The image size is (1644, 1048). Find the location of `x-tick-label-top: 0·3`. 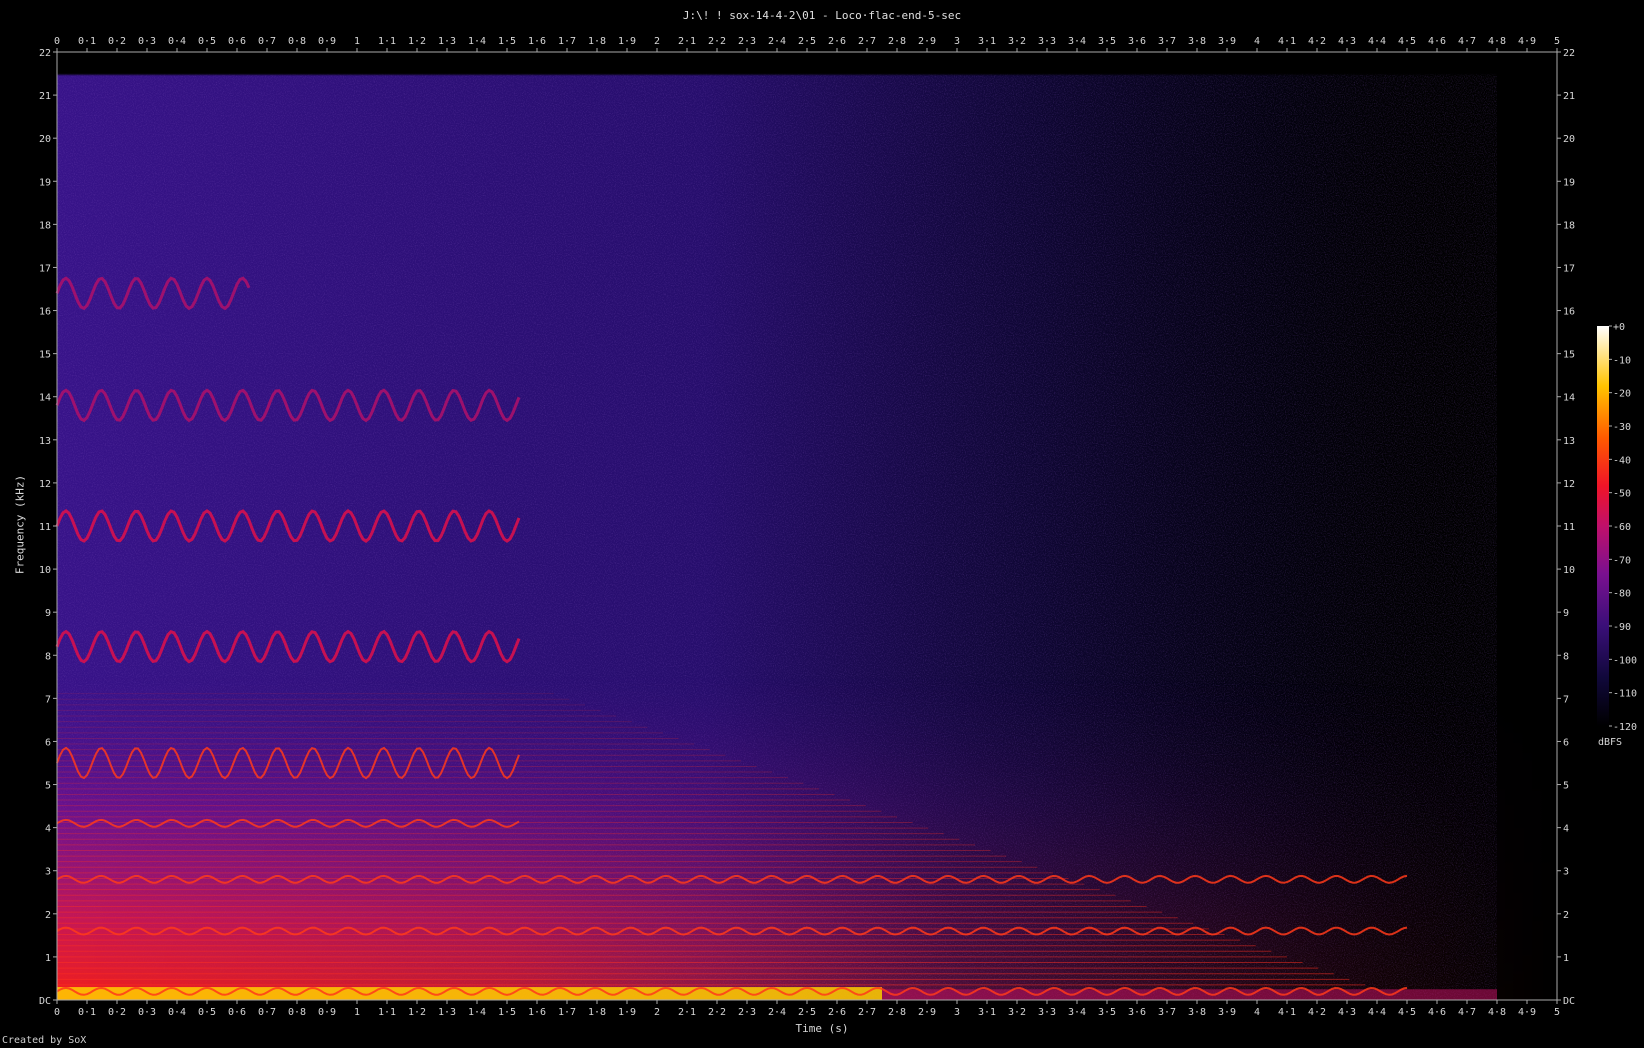

x-tick-label-top: 0·3 is located at coordinates (147, 41).